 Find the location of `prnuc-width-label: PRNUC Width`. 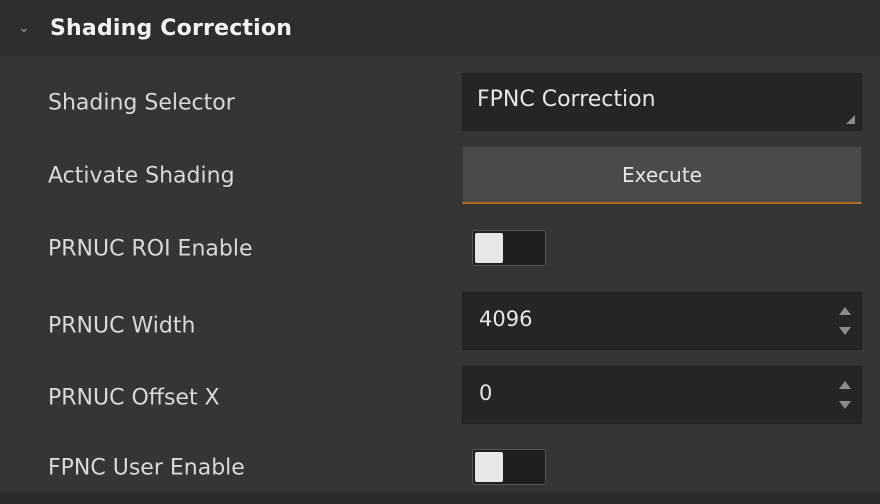

prnuc-width-label: PRNUC Width is located at coordinates (122, 325).